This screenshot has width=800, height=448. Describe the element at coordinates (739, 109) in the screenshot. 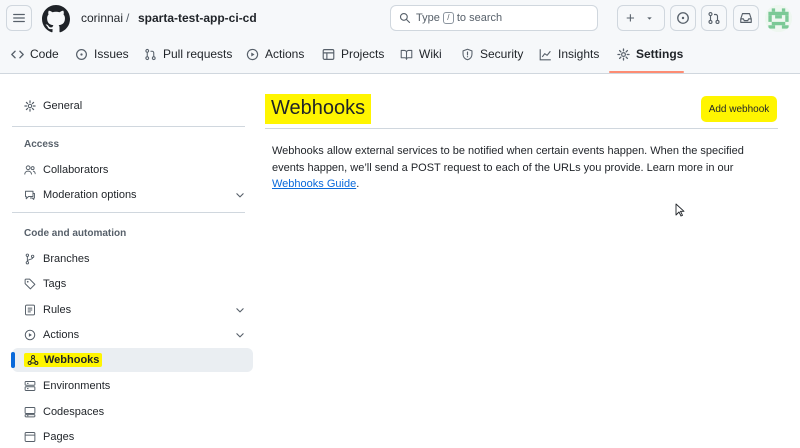

I see `add-webhook-button: Add webhook` at that location.